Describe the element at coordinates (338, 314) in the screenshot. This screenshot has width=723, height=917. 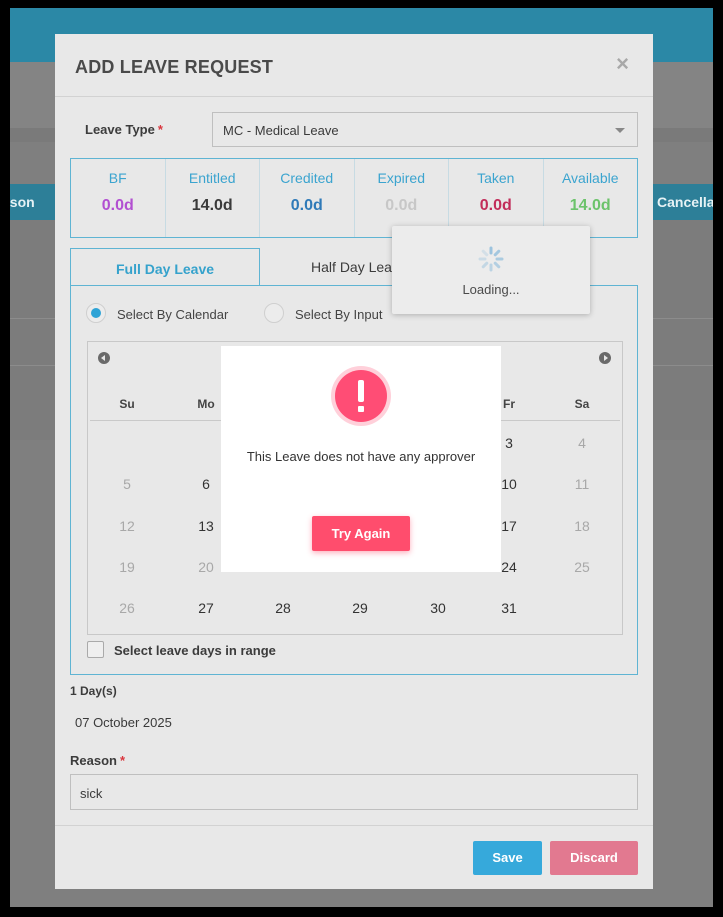
I see `select-by-input-label: Select By Input` at that location.